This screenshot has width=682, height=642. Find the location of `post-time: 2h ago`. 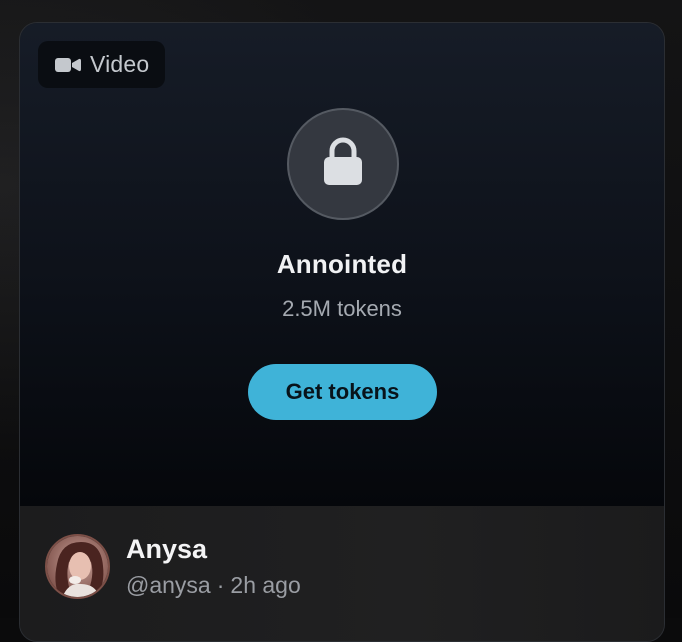

post-time: 2h ago is located at coordinates (265, 585).